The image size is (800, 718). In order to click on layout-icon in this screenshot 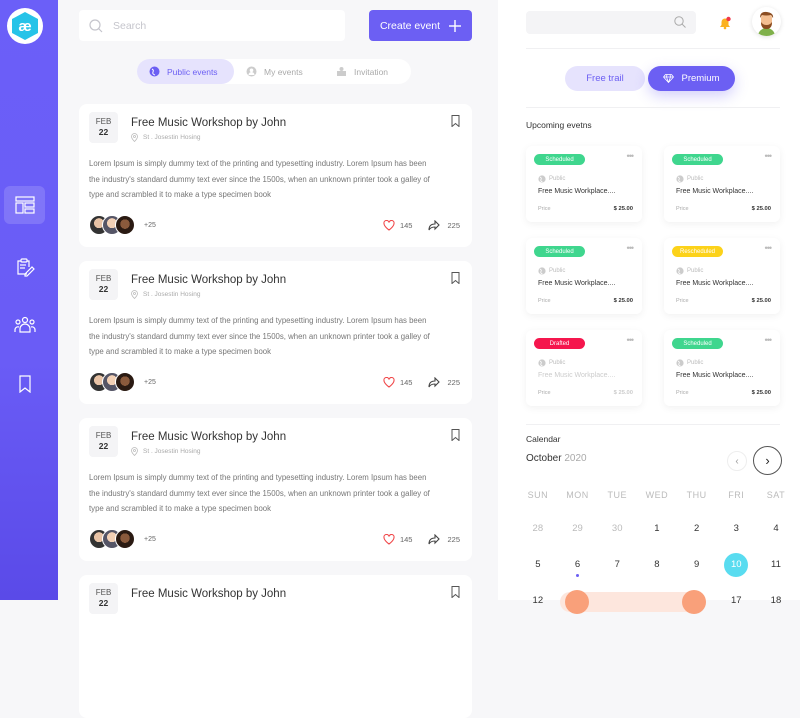, I will do `click(24, 205)`.